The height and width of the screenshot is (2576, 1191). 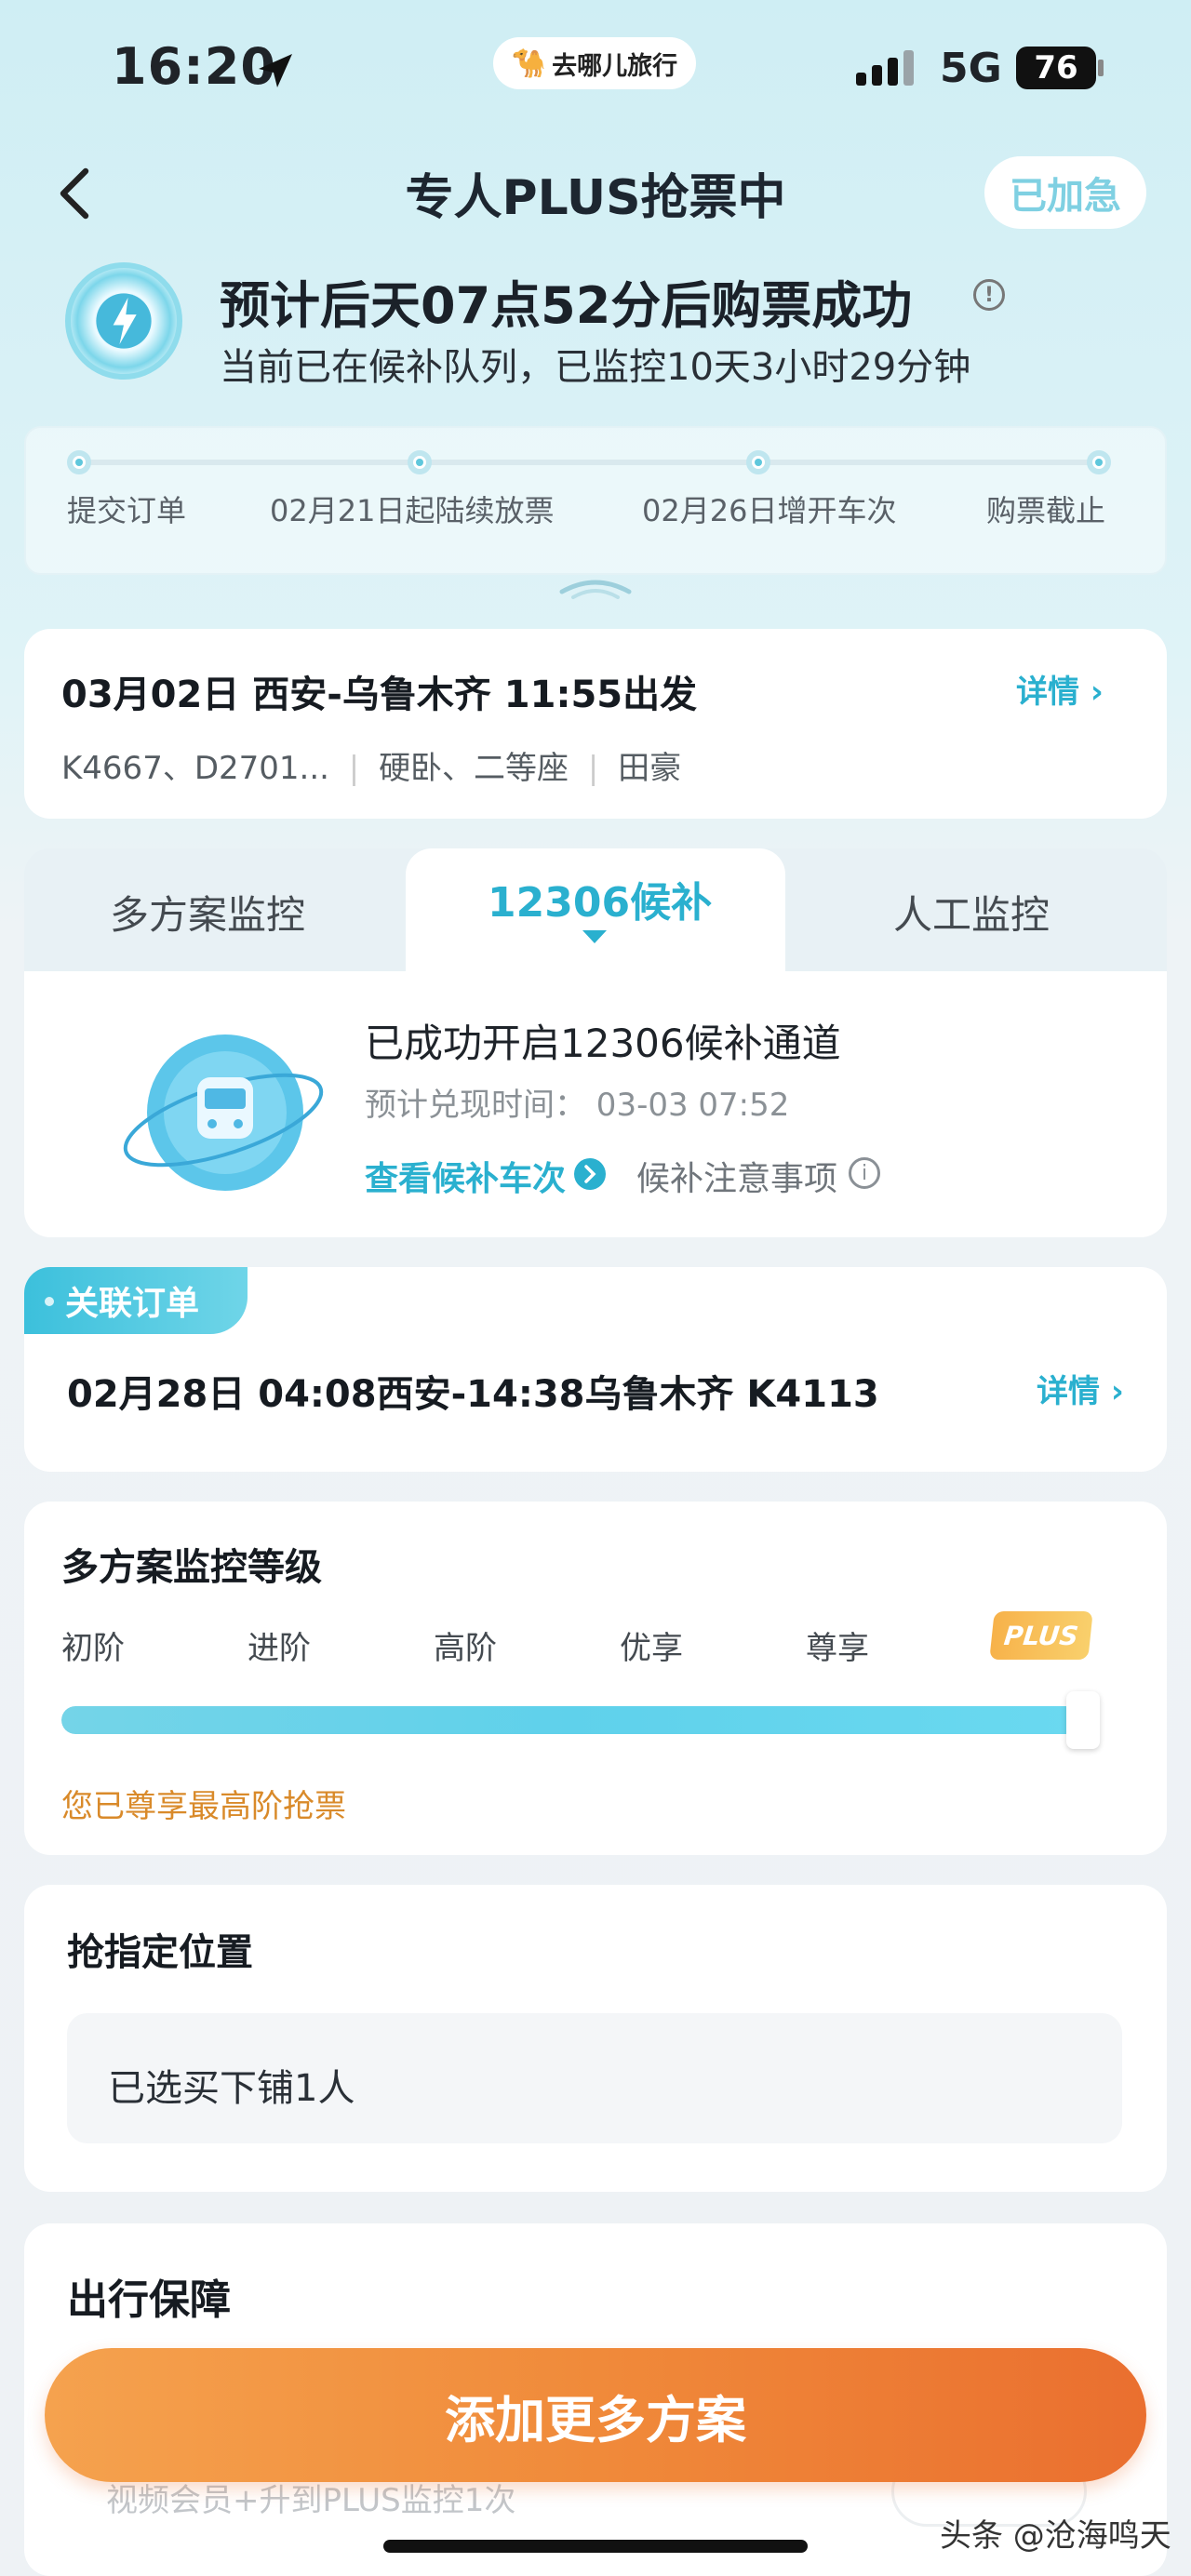 I want to click on monitor-status: 当前已在候补队列，已监控10天3小时29分钟, so click(x=595, y=367).